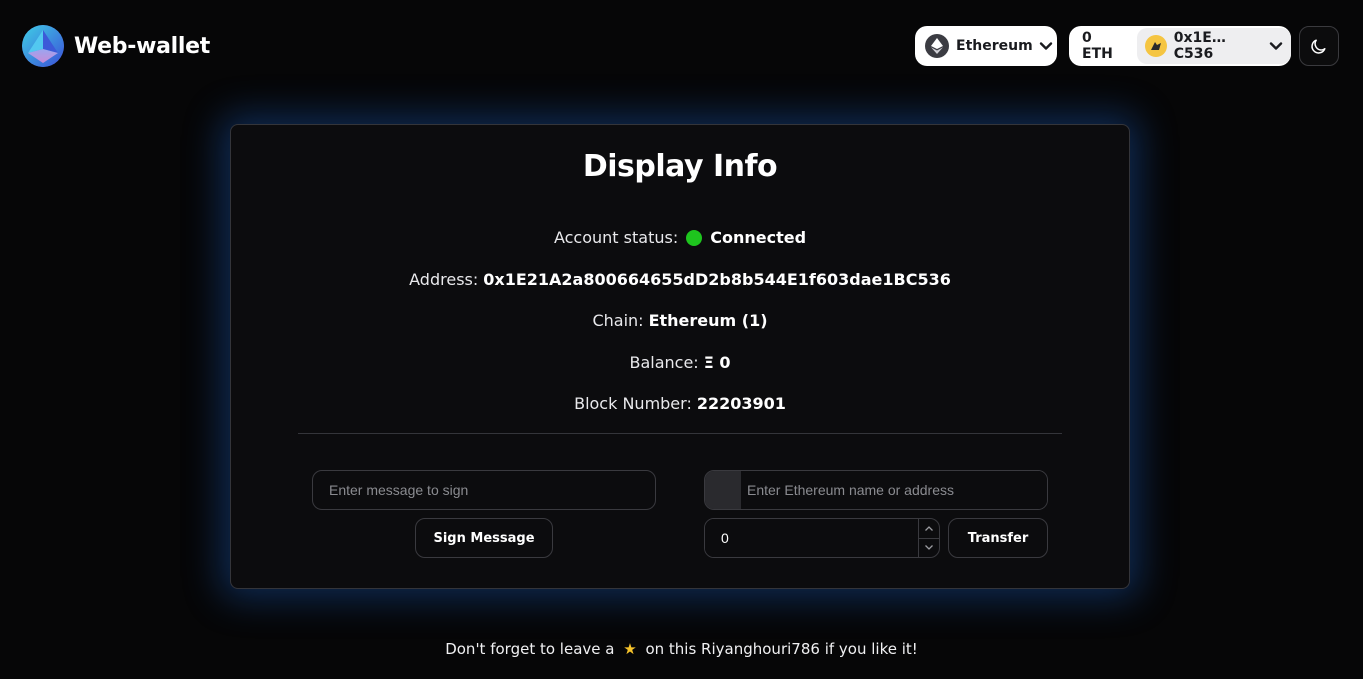 This screenshot has height=679, width=1363. Describe the element at coordinates (633, 403) in the screenshot. I see `block-number-label: Block Number:` at that location.